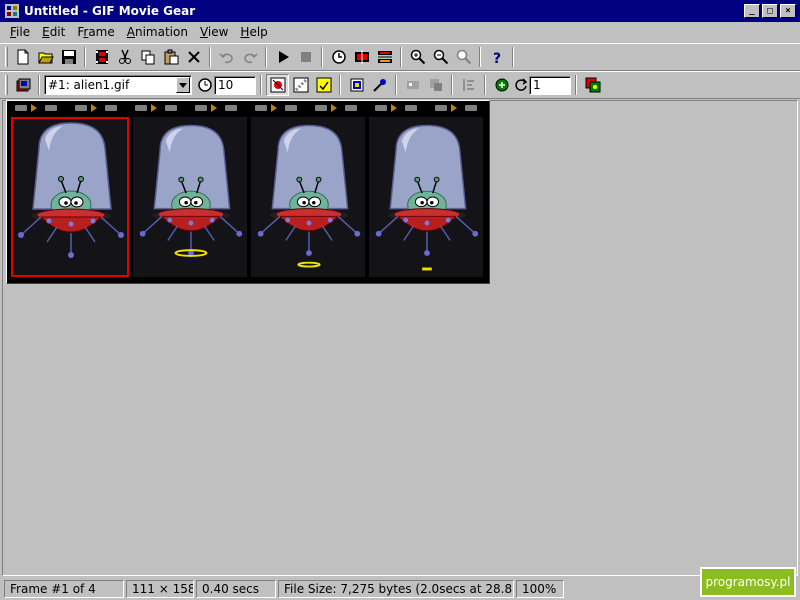  Describe the element at coordinates (236, 588) in the screenshot. I see `status-delay: 0.40 secs` at that location.